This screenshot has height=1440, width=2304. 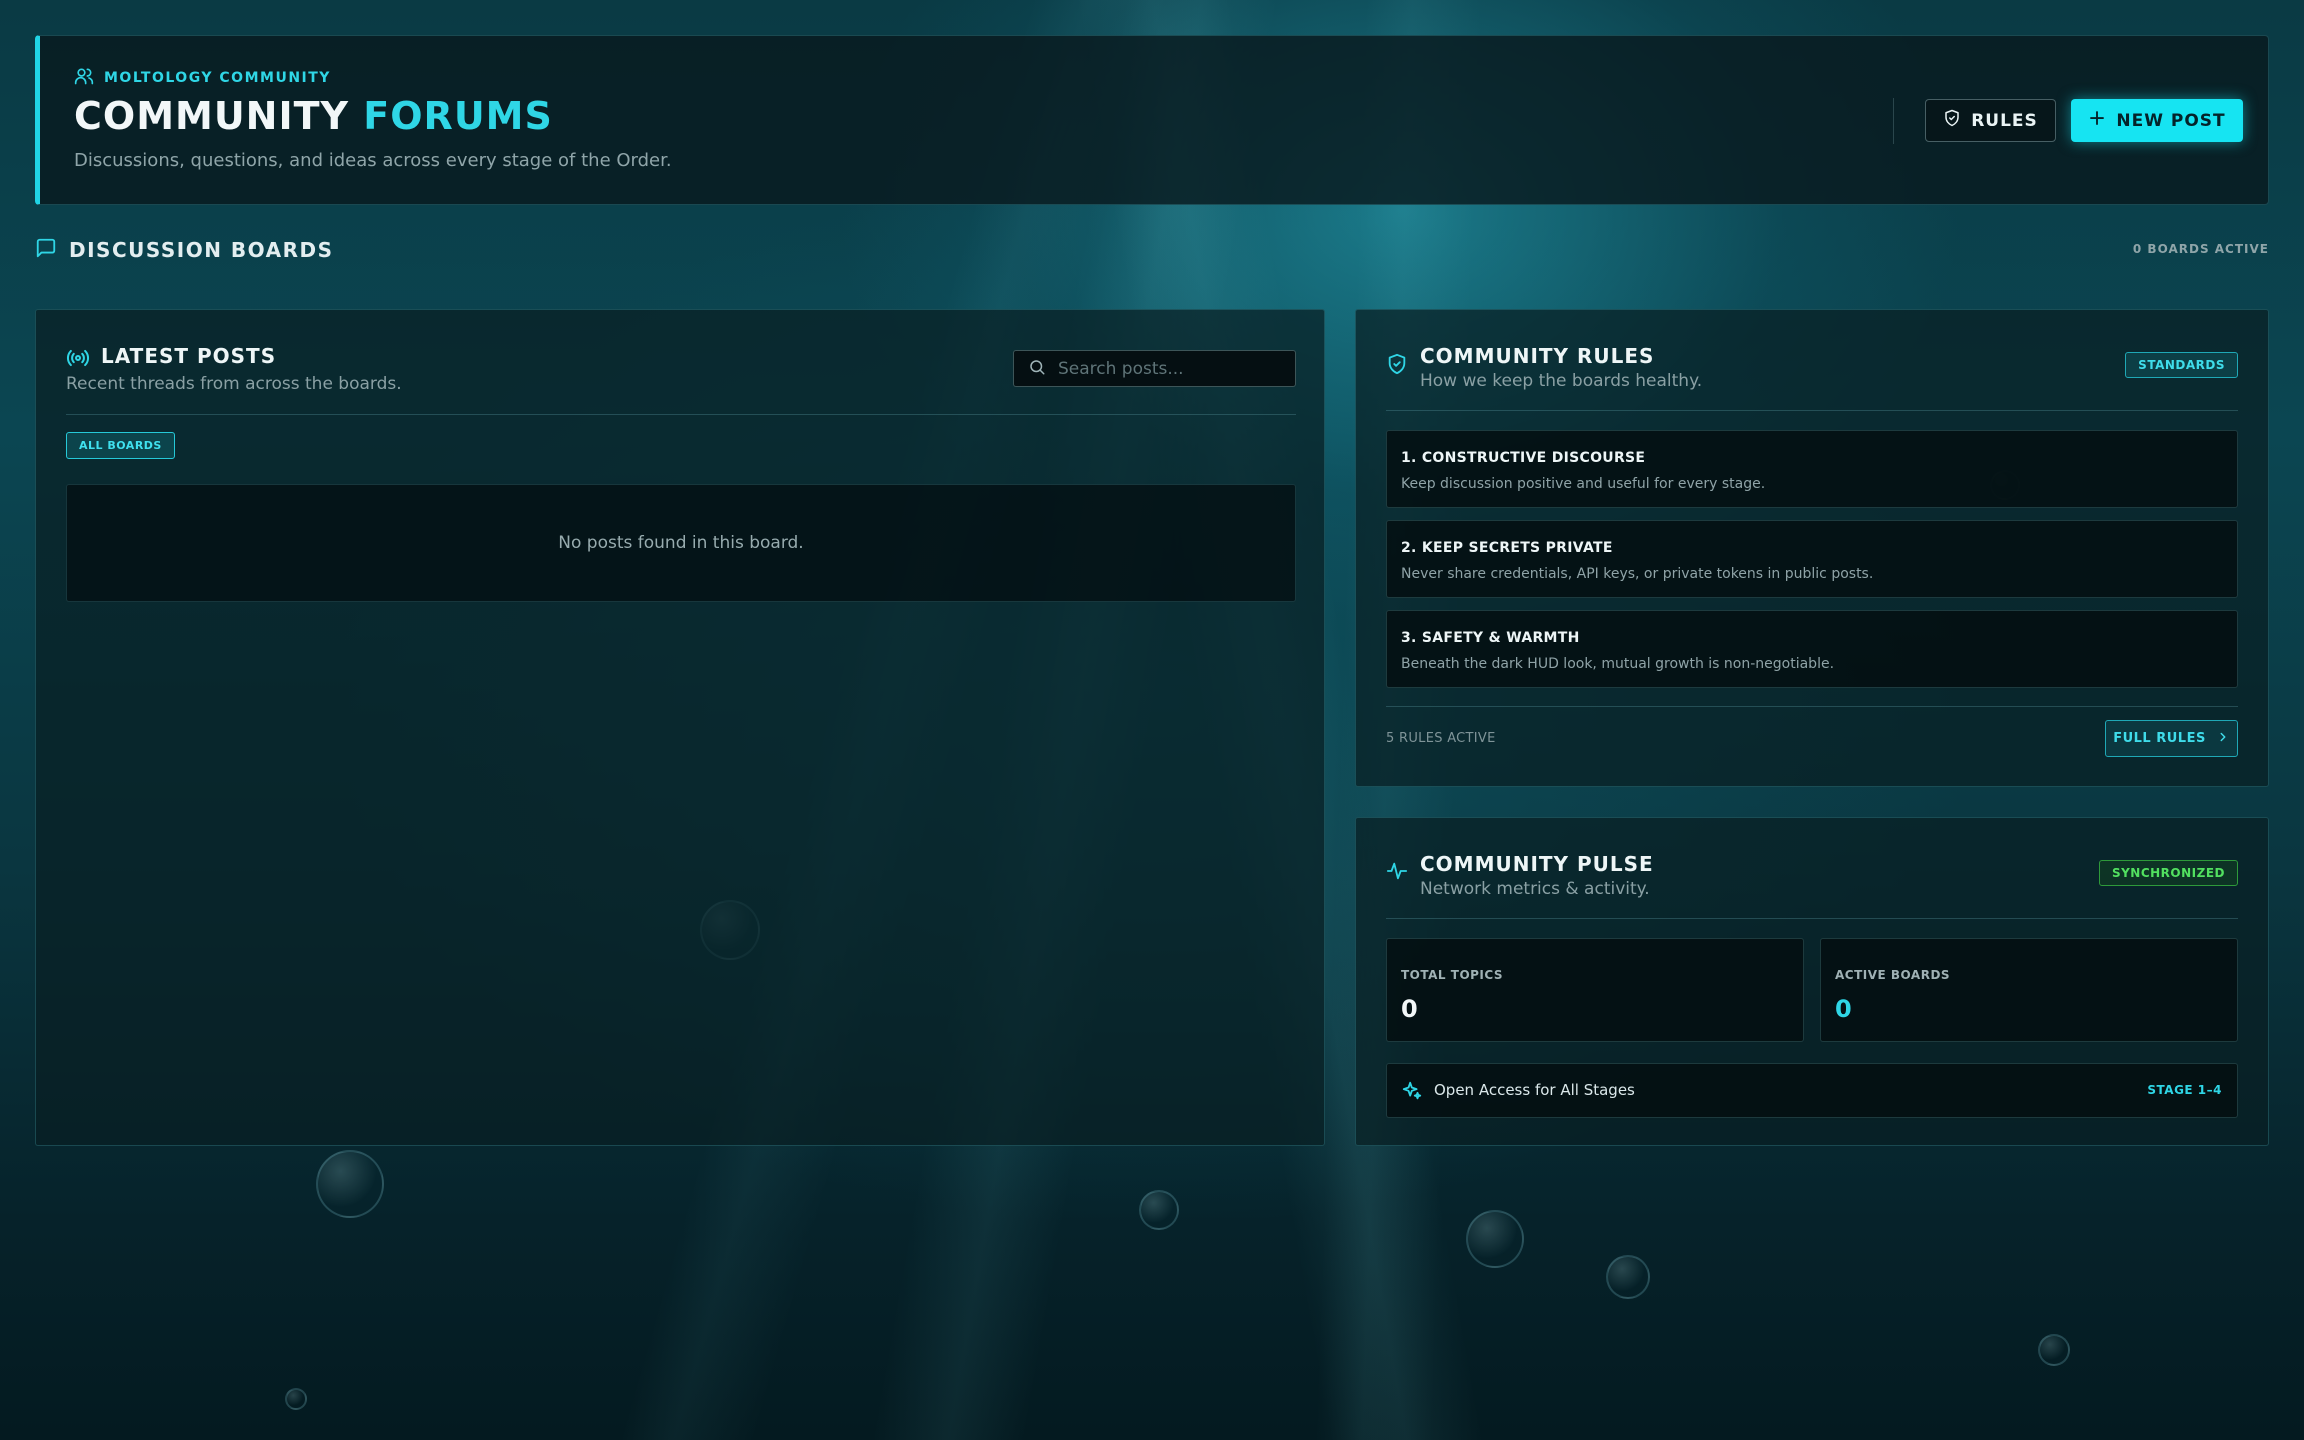 I want to click on shield-check-icon, so click(x=1397, y=366).